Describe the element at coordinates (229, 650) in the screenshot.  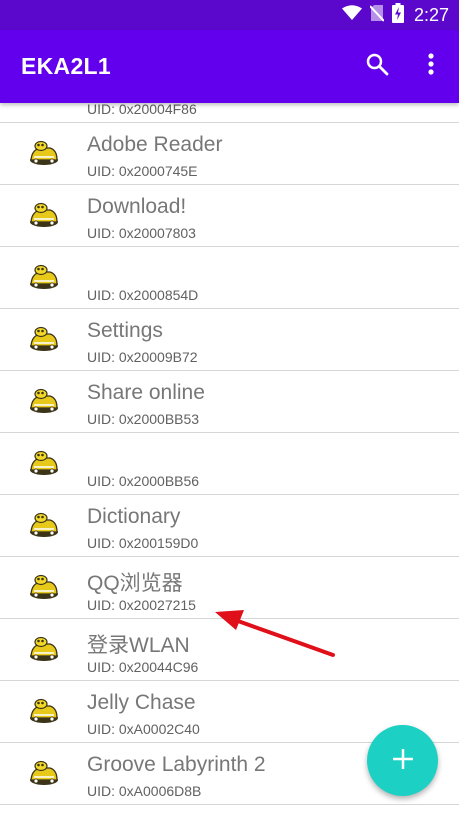
I see `app-list-item: 登录WLAN UID: 0x20044C96` at that location.